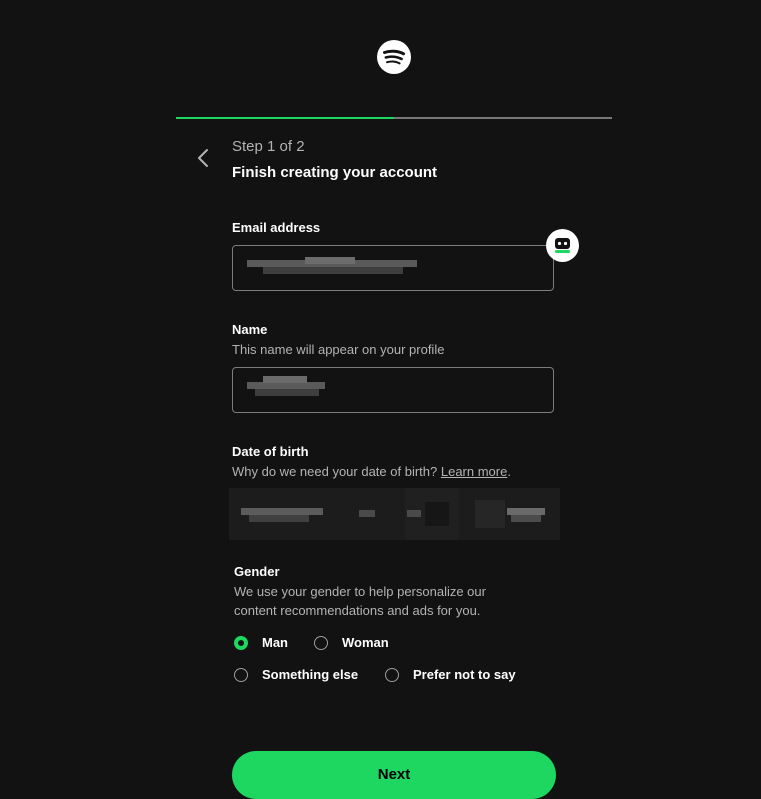 The image size is (761, 799). I want to click on dob-label: Date of birth, so click(270, 451).